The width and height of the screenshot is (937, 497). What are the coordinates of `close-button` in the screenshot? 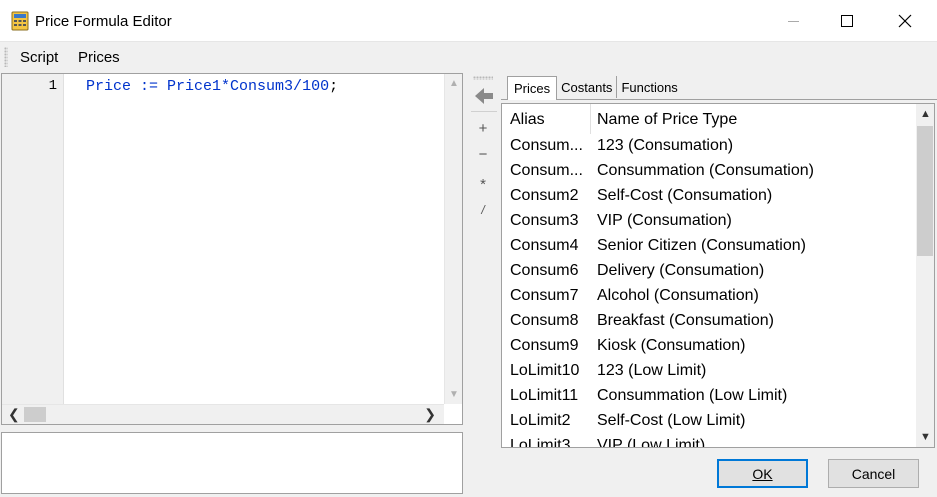 It's located at (905, 21).